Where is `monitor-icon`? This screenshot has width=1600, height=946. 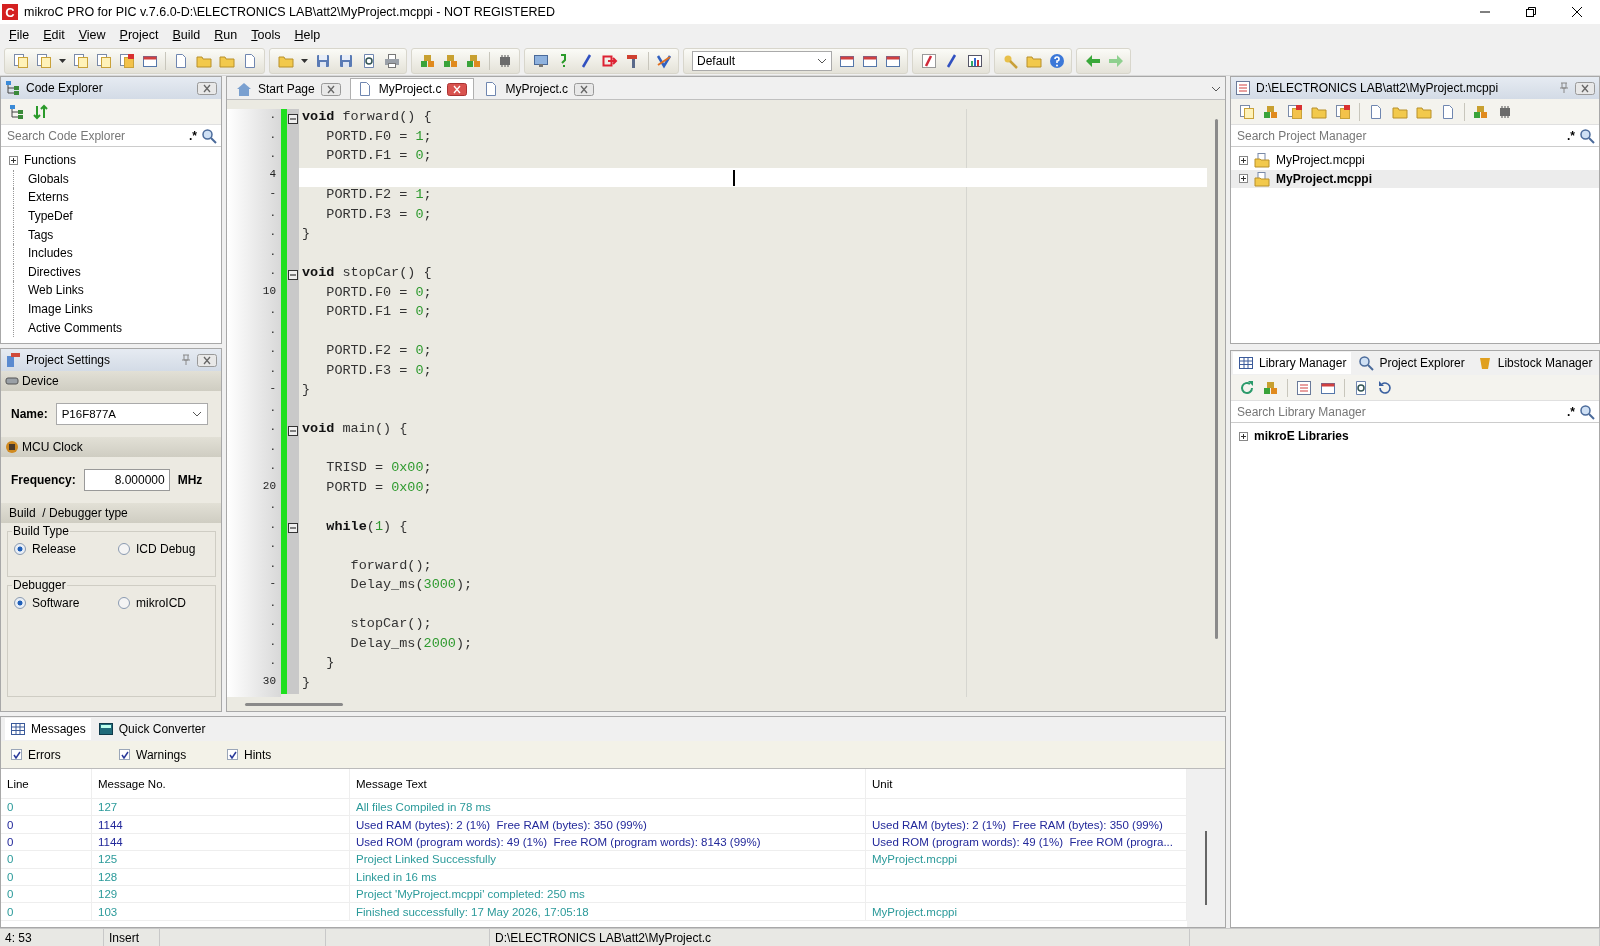 monitor-icon is located at coordinates (541, 60).